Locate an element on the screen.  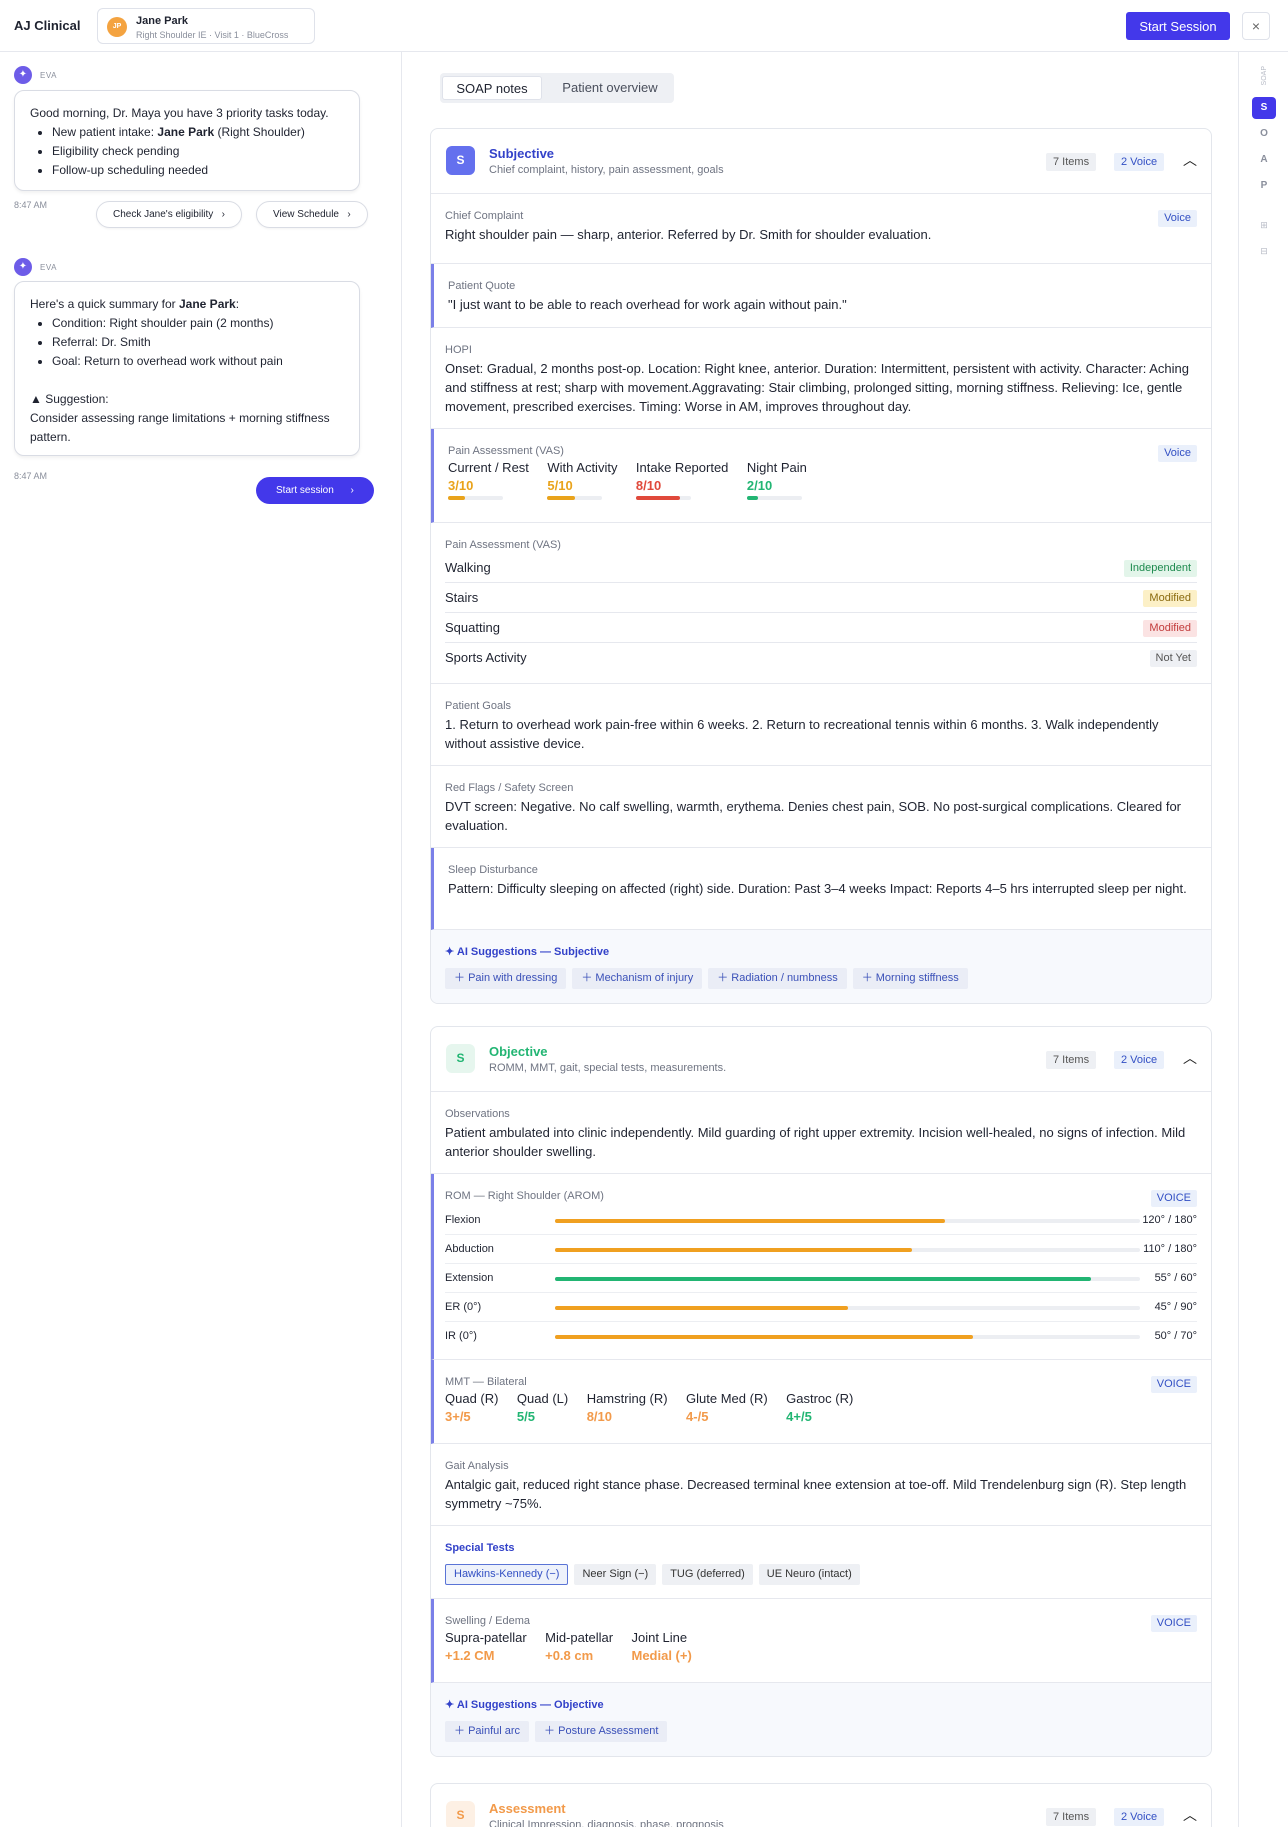
vas-item: Current / Rest 3/10 is located at coordinates (488, 480).